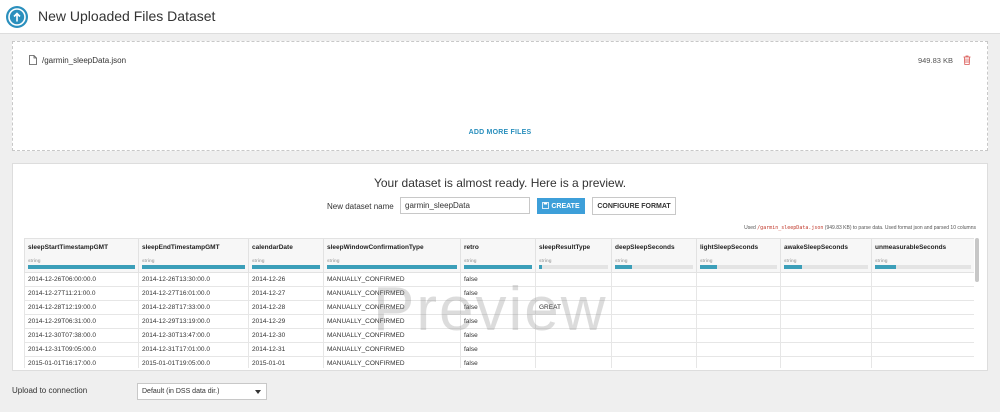 The image size is (1000, 412). What do you see at coordinates (500, 132) in the screenshot?
I see `add-more-files-link: ADD MORE FILES` at bounding box center [500, 132].